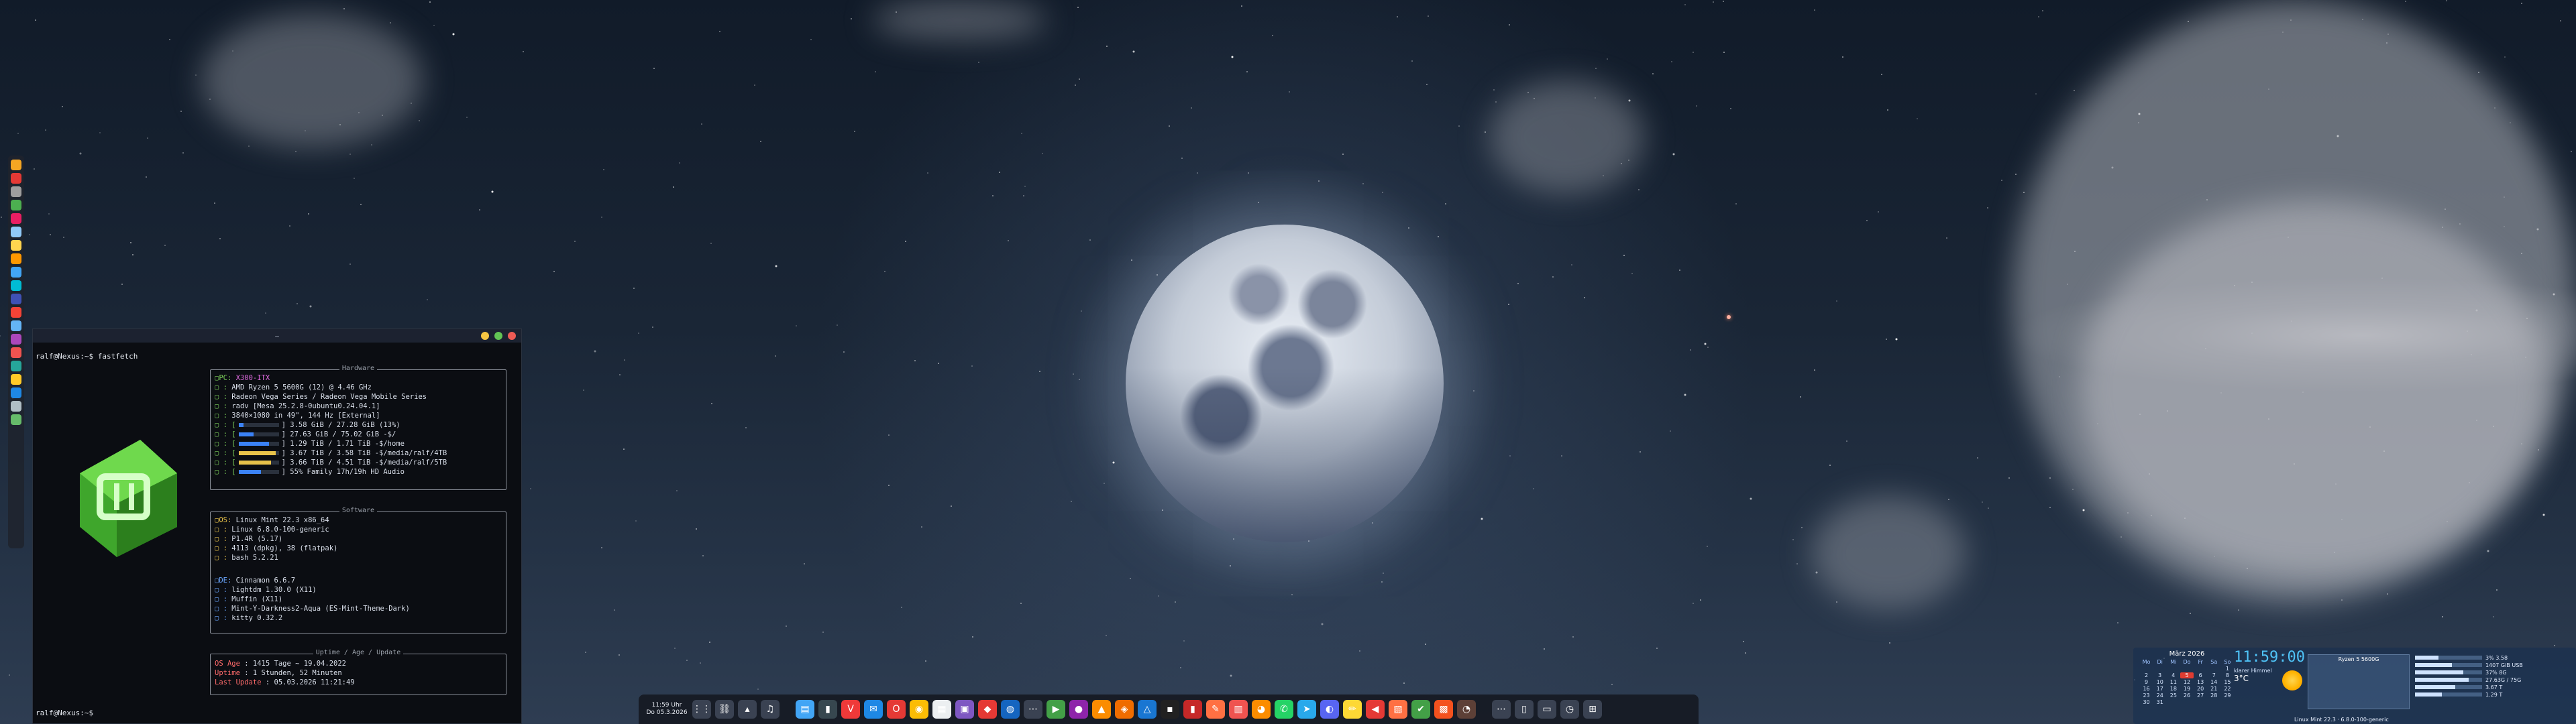  I want to click on maximize-button, so click(498, 336).